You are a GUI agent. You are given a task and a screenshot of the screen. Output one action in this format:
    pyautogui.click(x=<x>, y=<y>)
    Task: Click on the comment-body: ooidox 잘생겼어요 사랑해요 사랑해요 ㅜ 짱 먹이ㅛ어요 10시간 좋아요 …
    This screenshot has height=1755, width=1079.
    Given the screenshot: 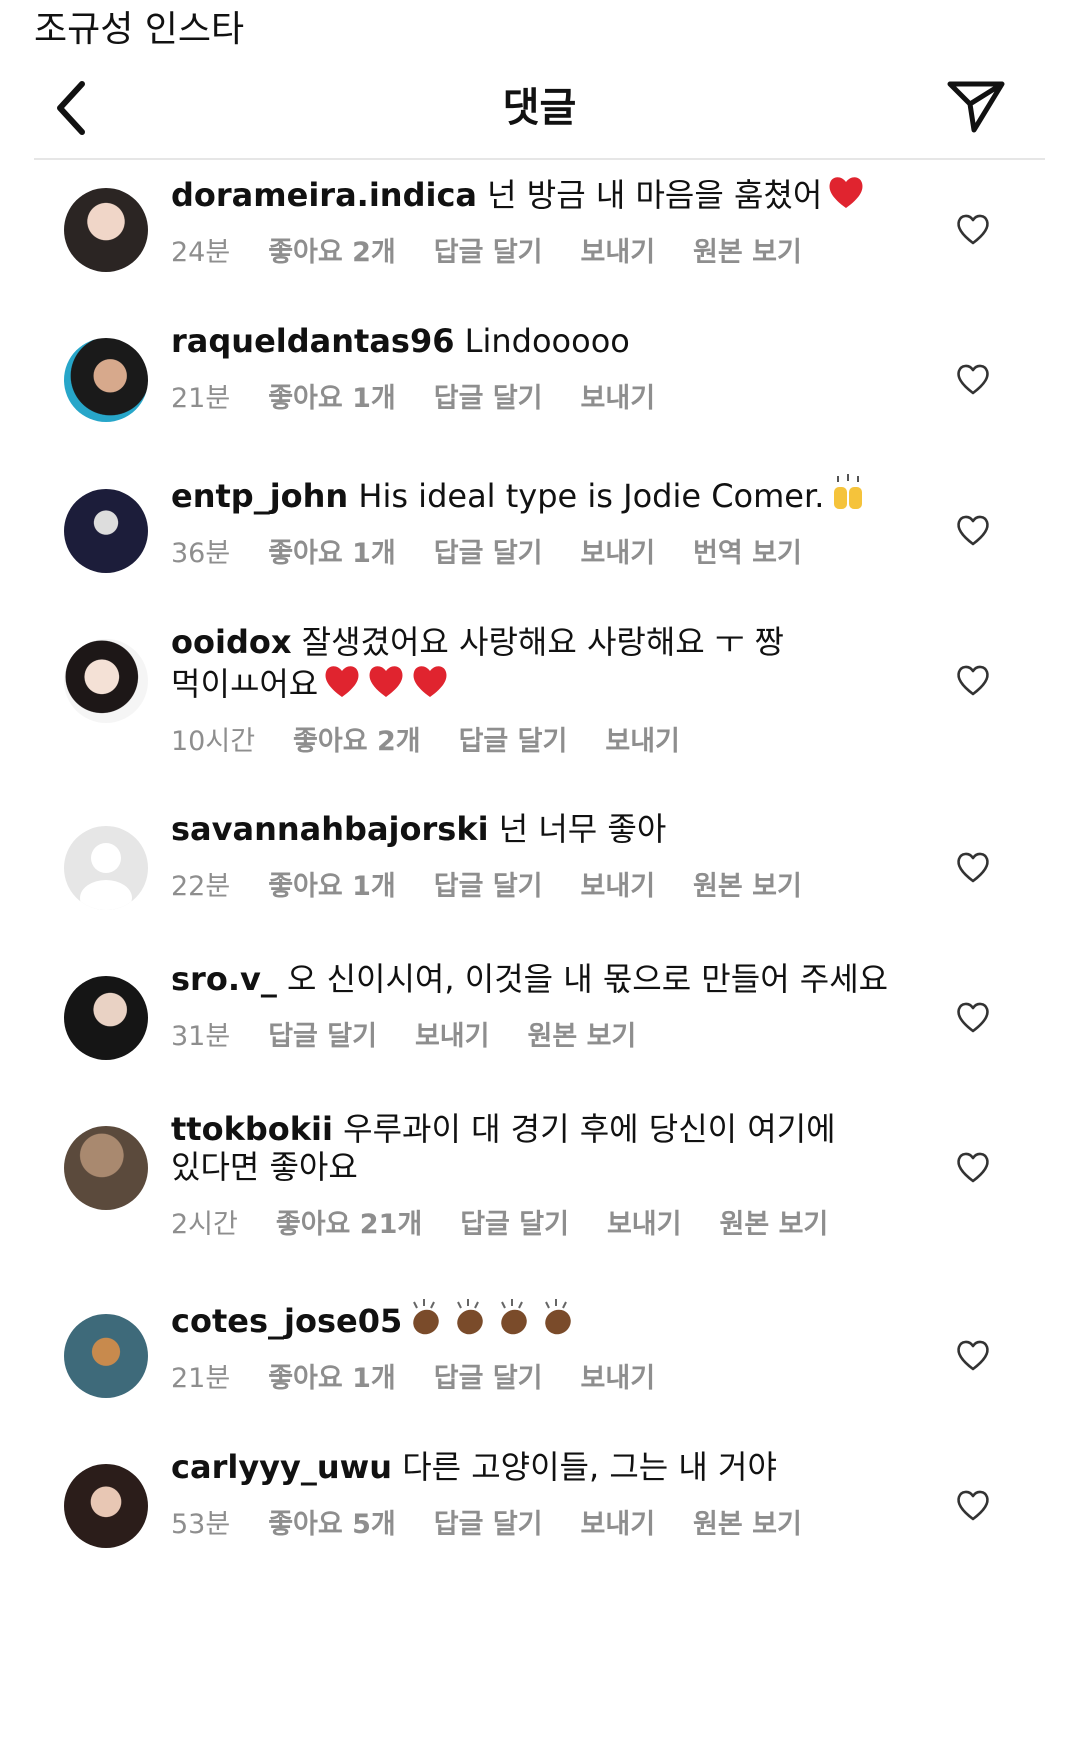 What is the action you would take?
    pyautogui.click(x=541, y=690)
    